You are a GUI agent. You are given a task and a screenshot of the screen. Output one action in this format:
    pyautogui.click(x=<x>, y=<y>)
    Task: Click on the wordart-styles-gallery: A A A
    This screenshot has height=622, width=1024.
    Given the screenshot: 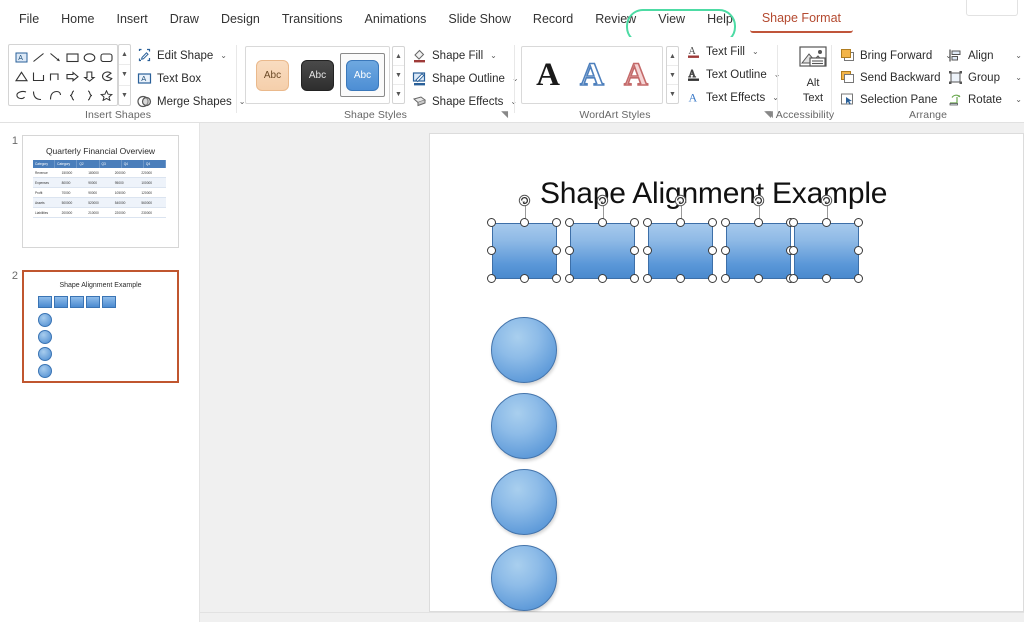 What is the action you would take?
    pyautogui.click(x=592, y=75)
    